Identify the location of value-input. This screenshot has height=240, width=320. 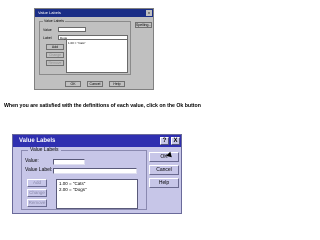
(69, 162).